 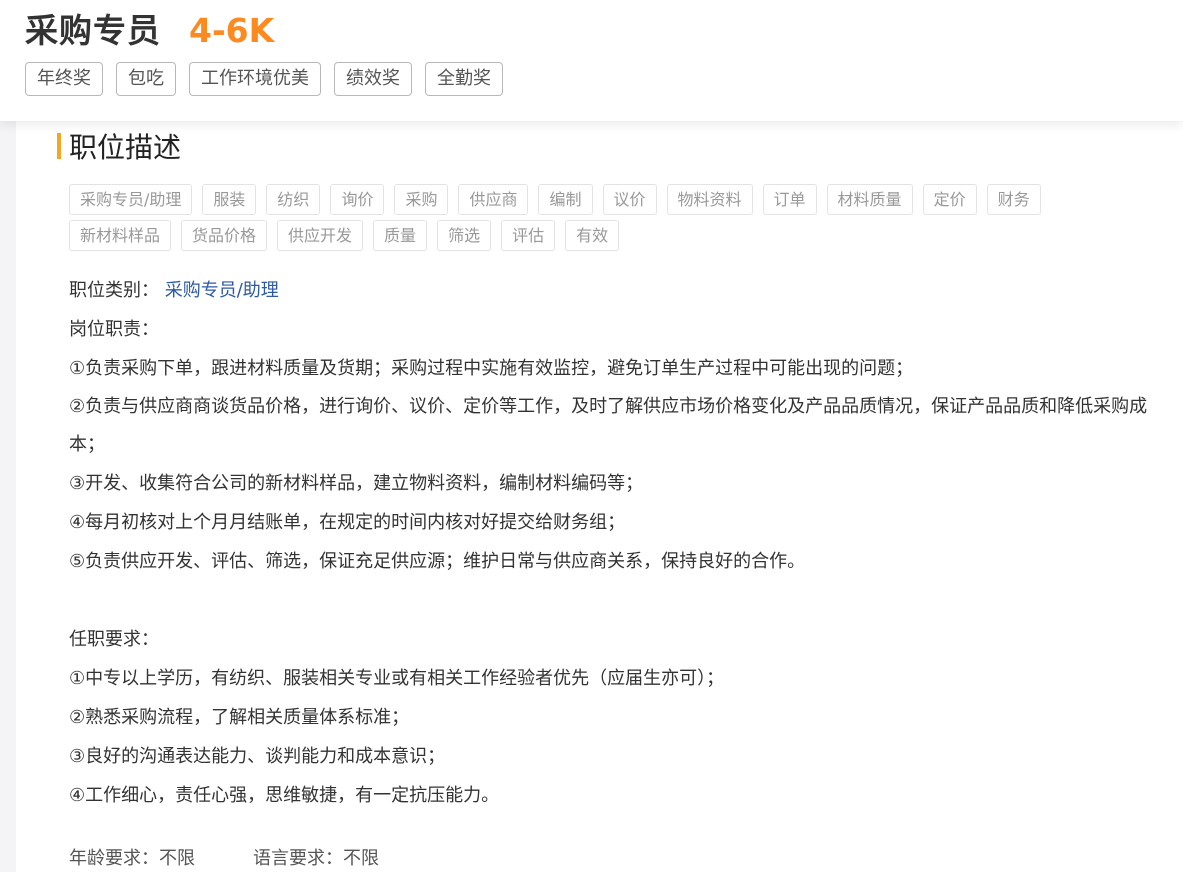 What do you see at coordinates (591, 60) in the screenshot?
I see `job-header: 采购专员 4-6K 年终奖 包吃 工作环境优美 绩效奖 全勤奖` at bounding box center [591, 60].